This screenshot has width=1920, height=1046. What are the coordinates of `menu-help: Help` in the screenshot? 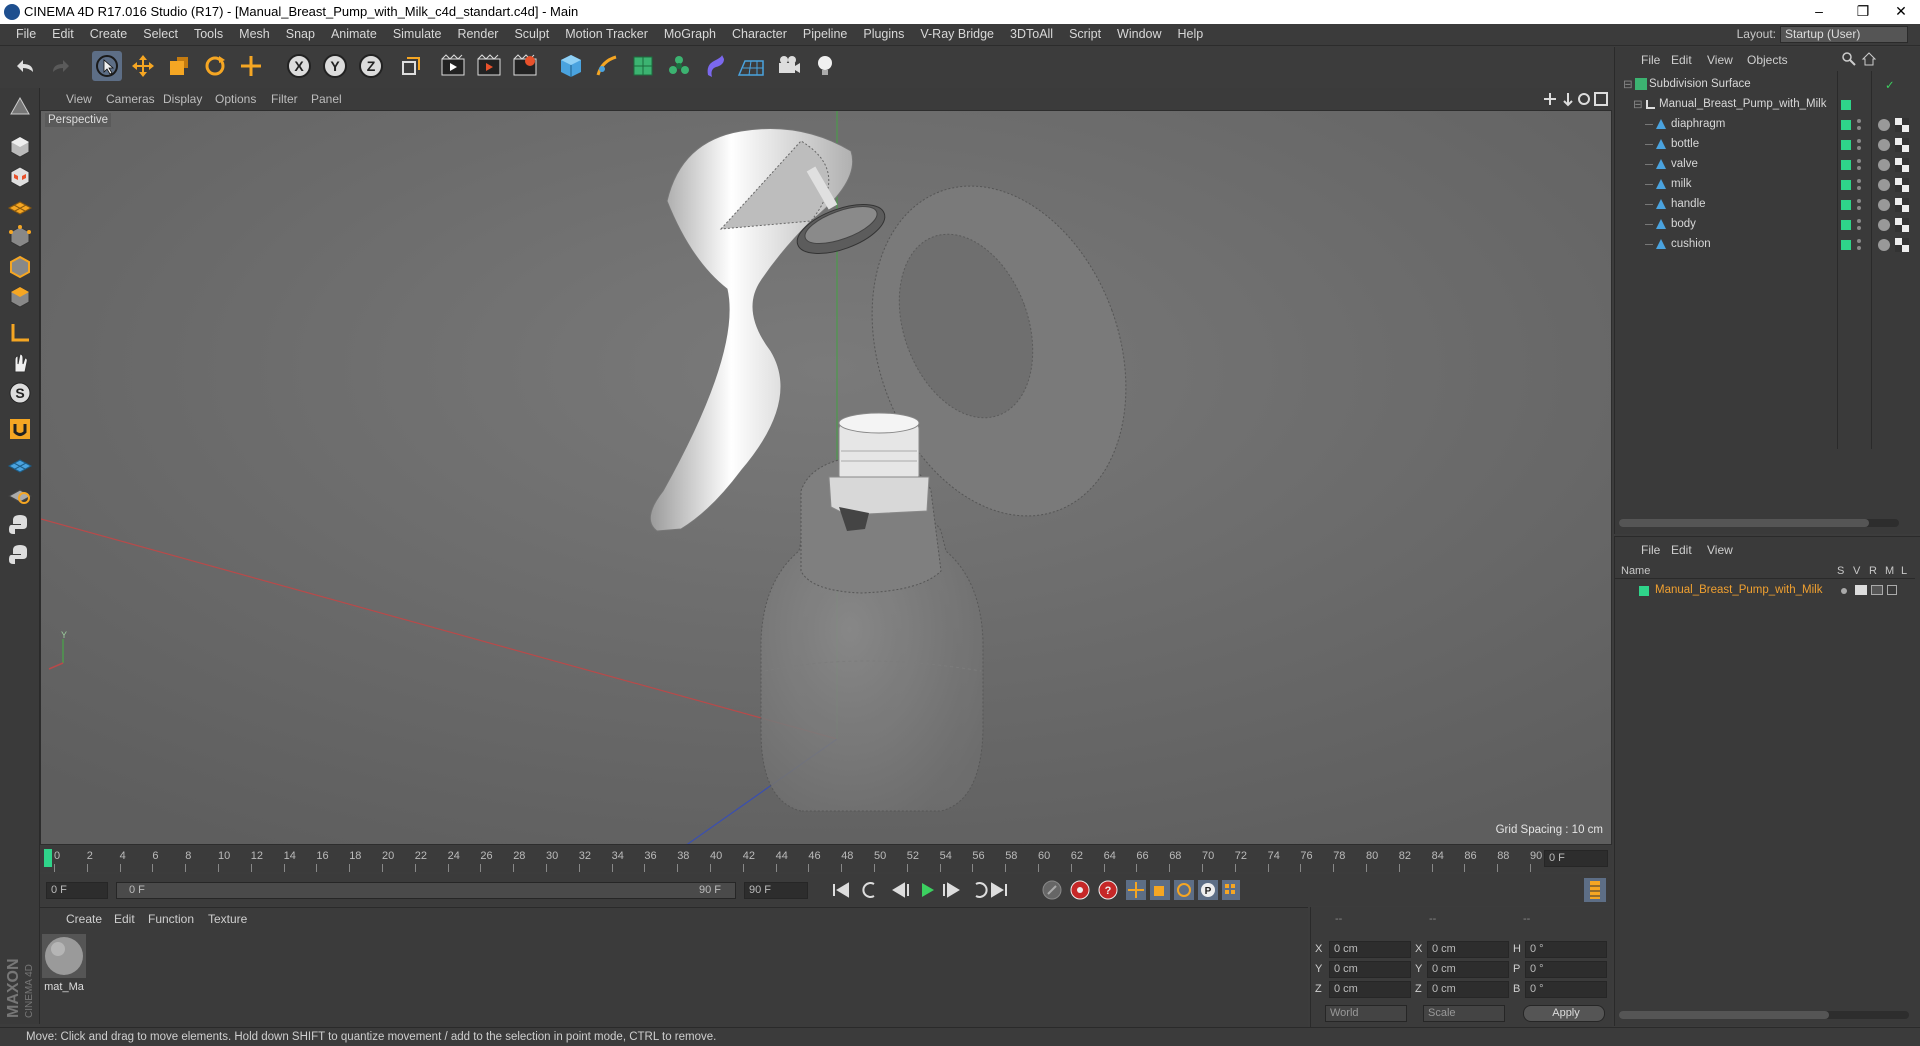 It's located at (1191, 32).